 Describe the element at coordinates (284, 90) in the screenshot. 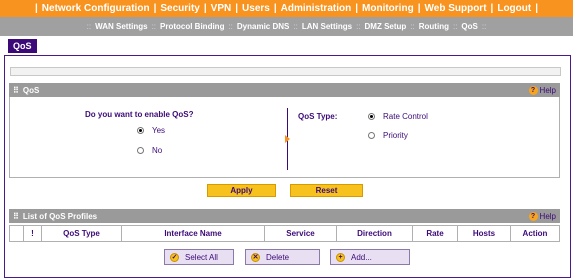

I see `qos-section-header: ⠿ QoS ? Help` at that location.